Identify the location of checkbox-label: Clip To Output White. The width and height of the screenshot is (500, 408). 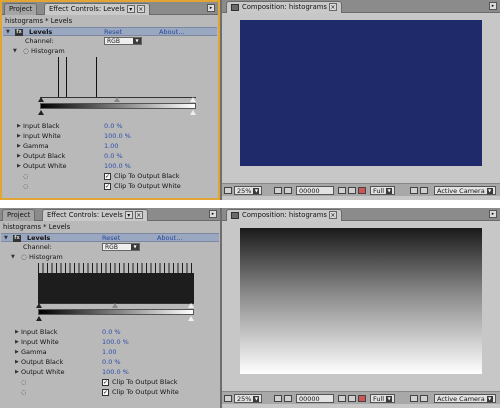
(147, 186).